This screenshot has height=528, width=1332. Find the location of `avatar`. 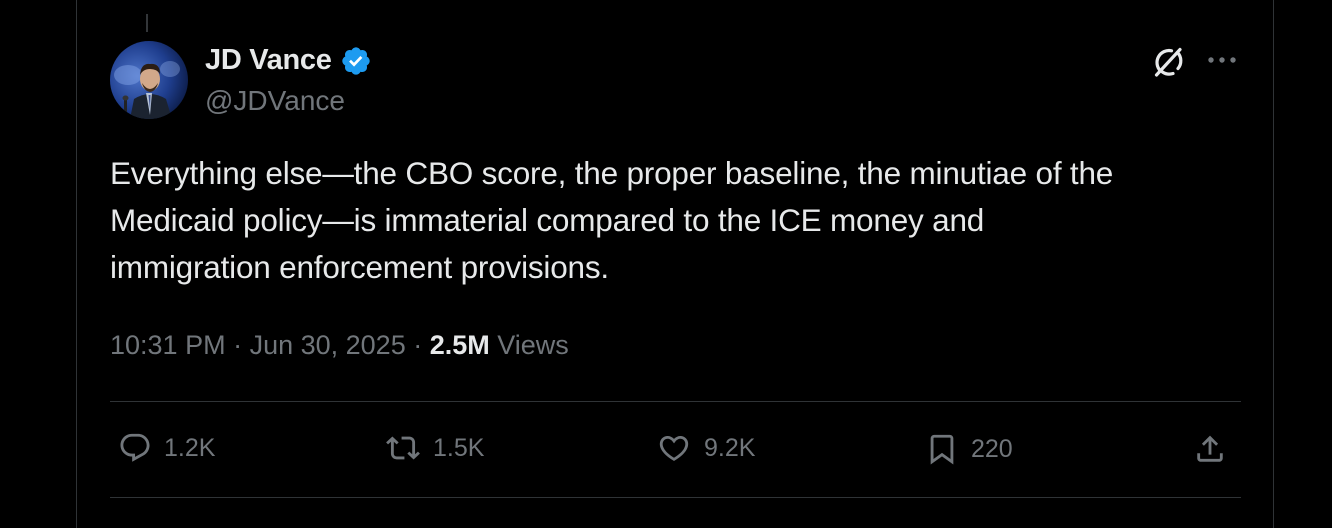

avatar is located at coordinates (149, 80).